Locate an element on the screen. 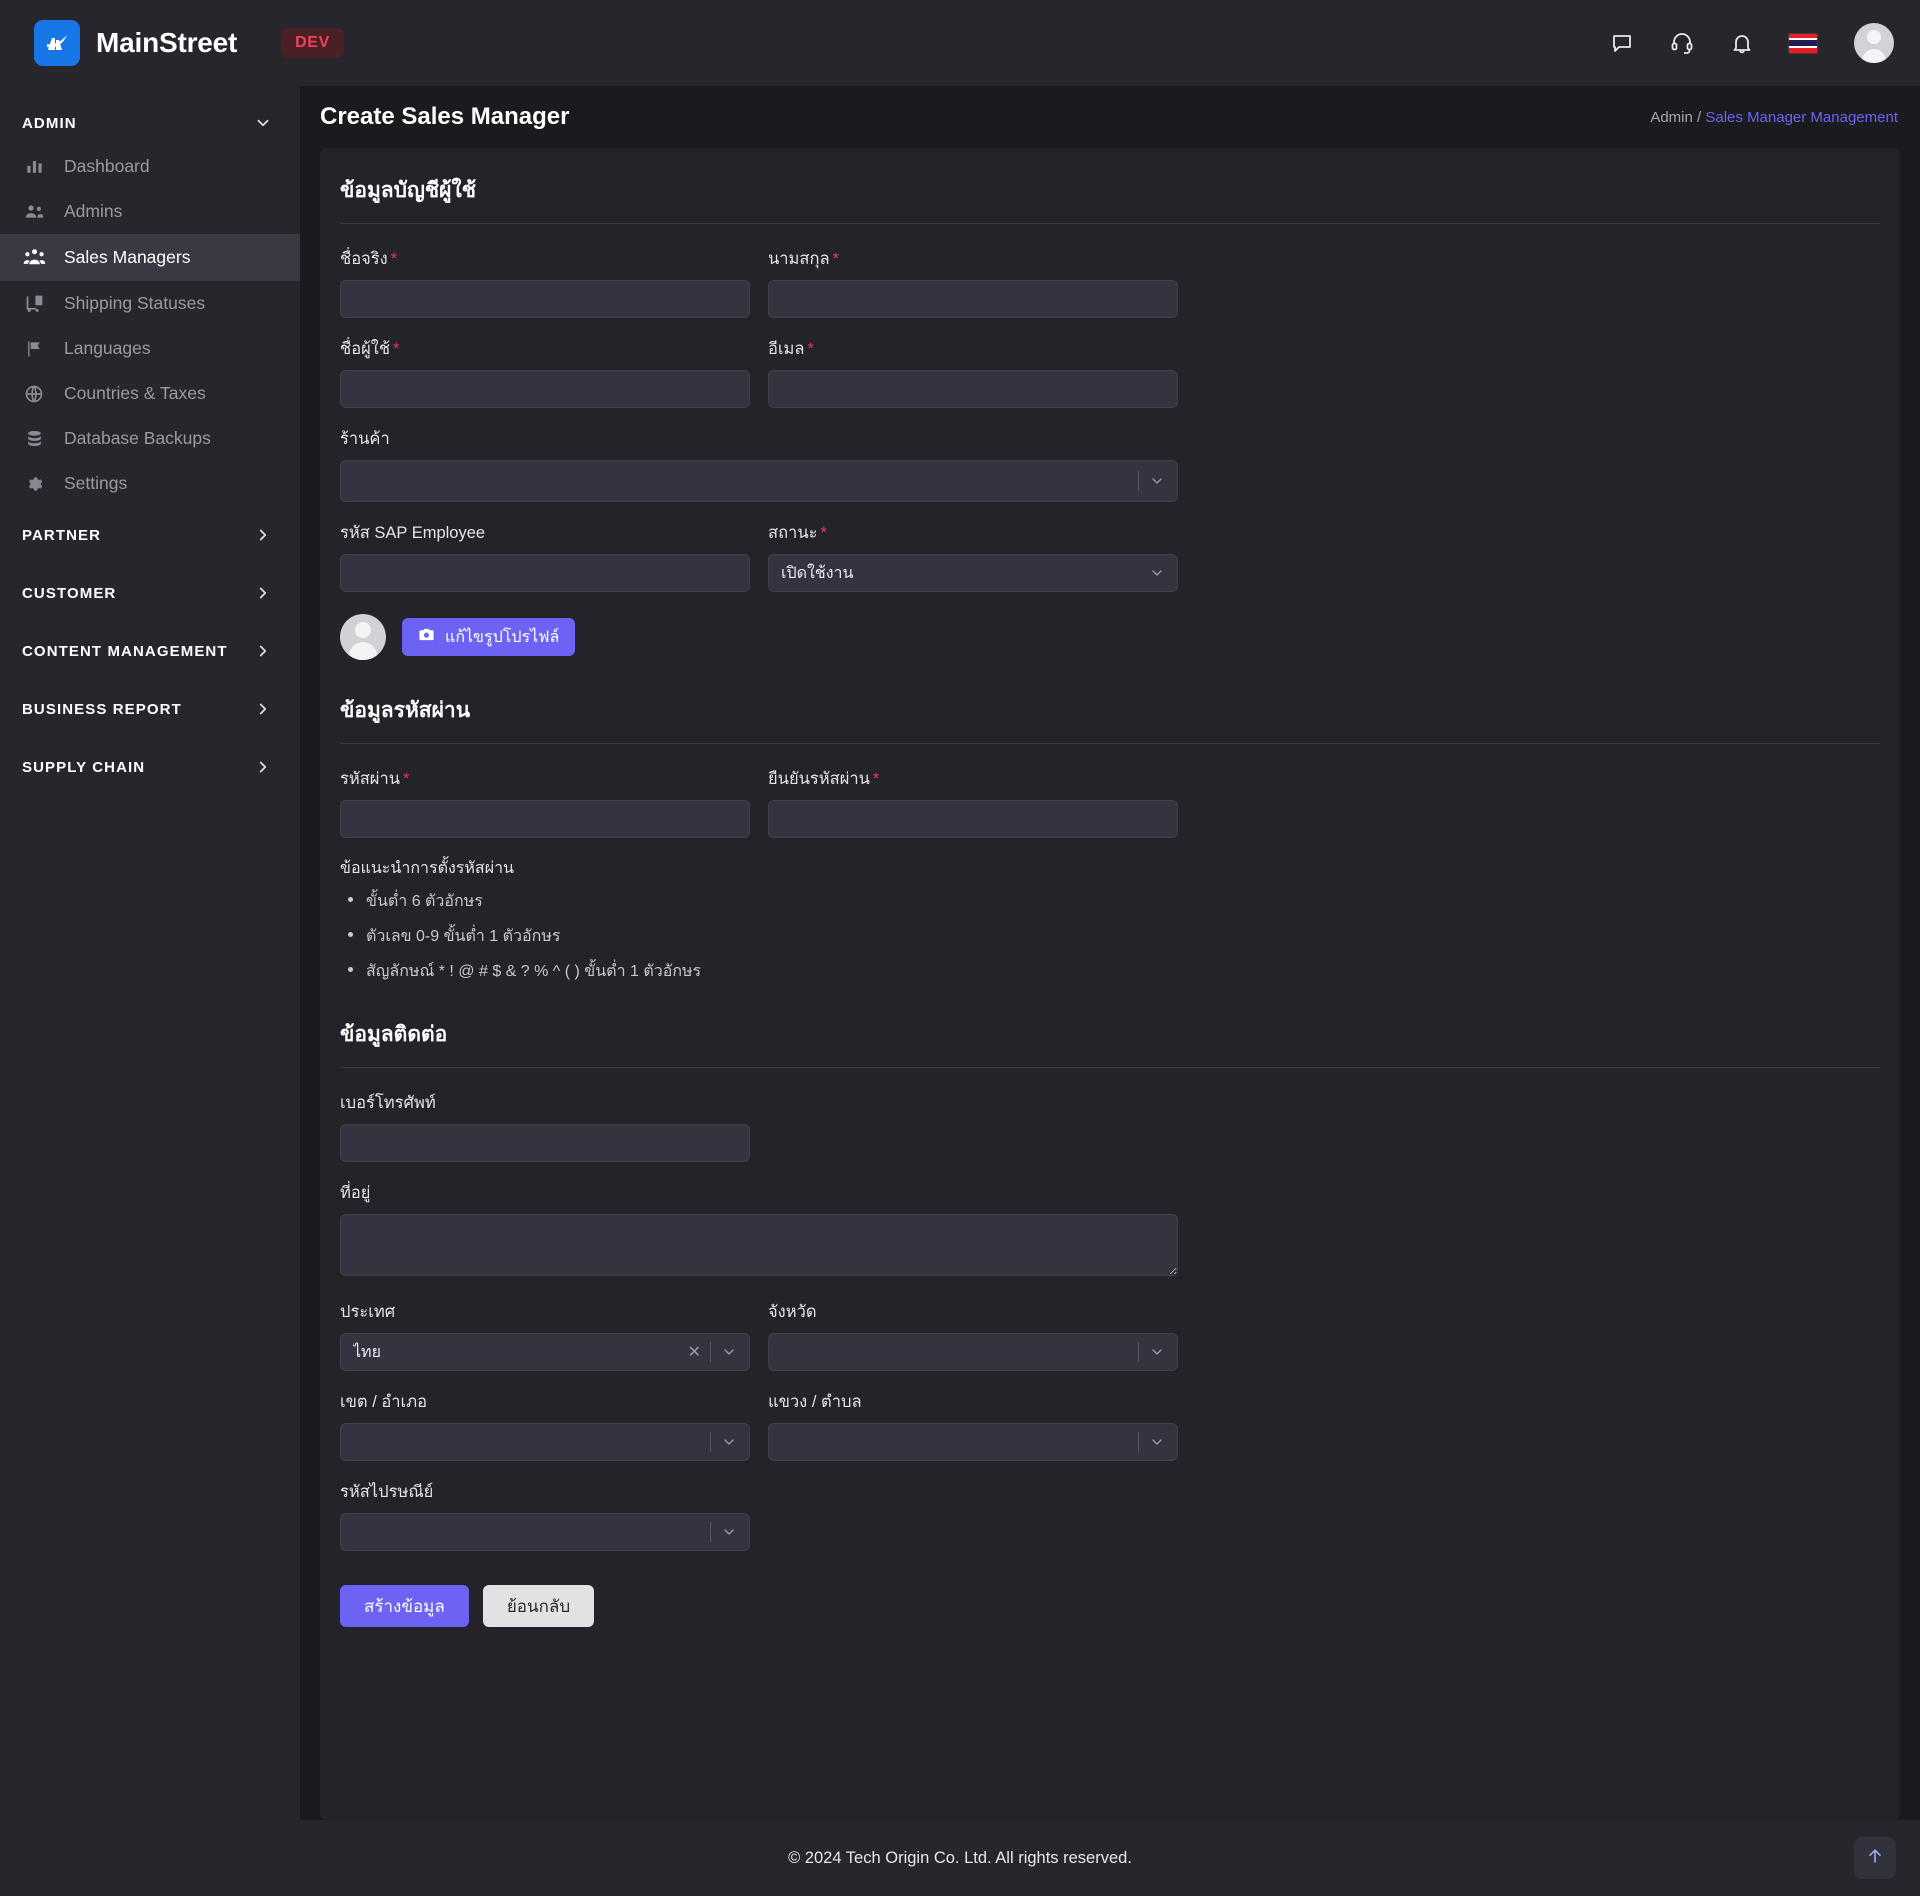 The image size is (1920, 1896). bell-icon is located at coordinates (1742, 43).